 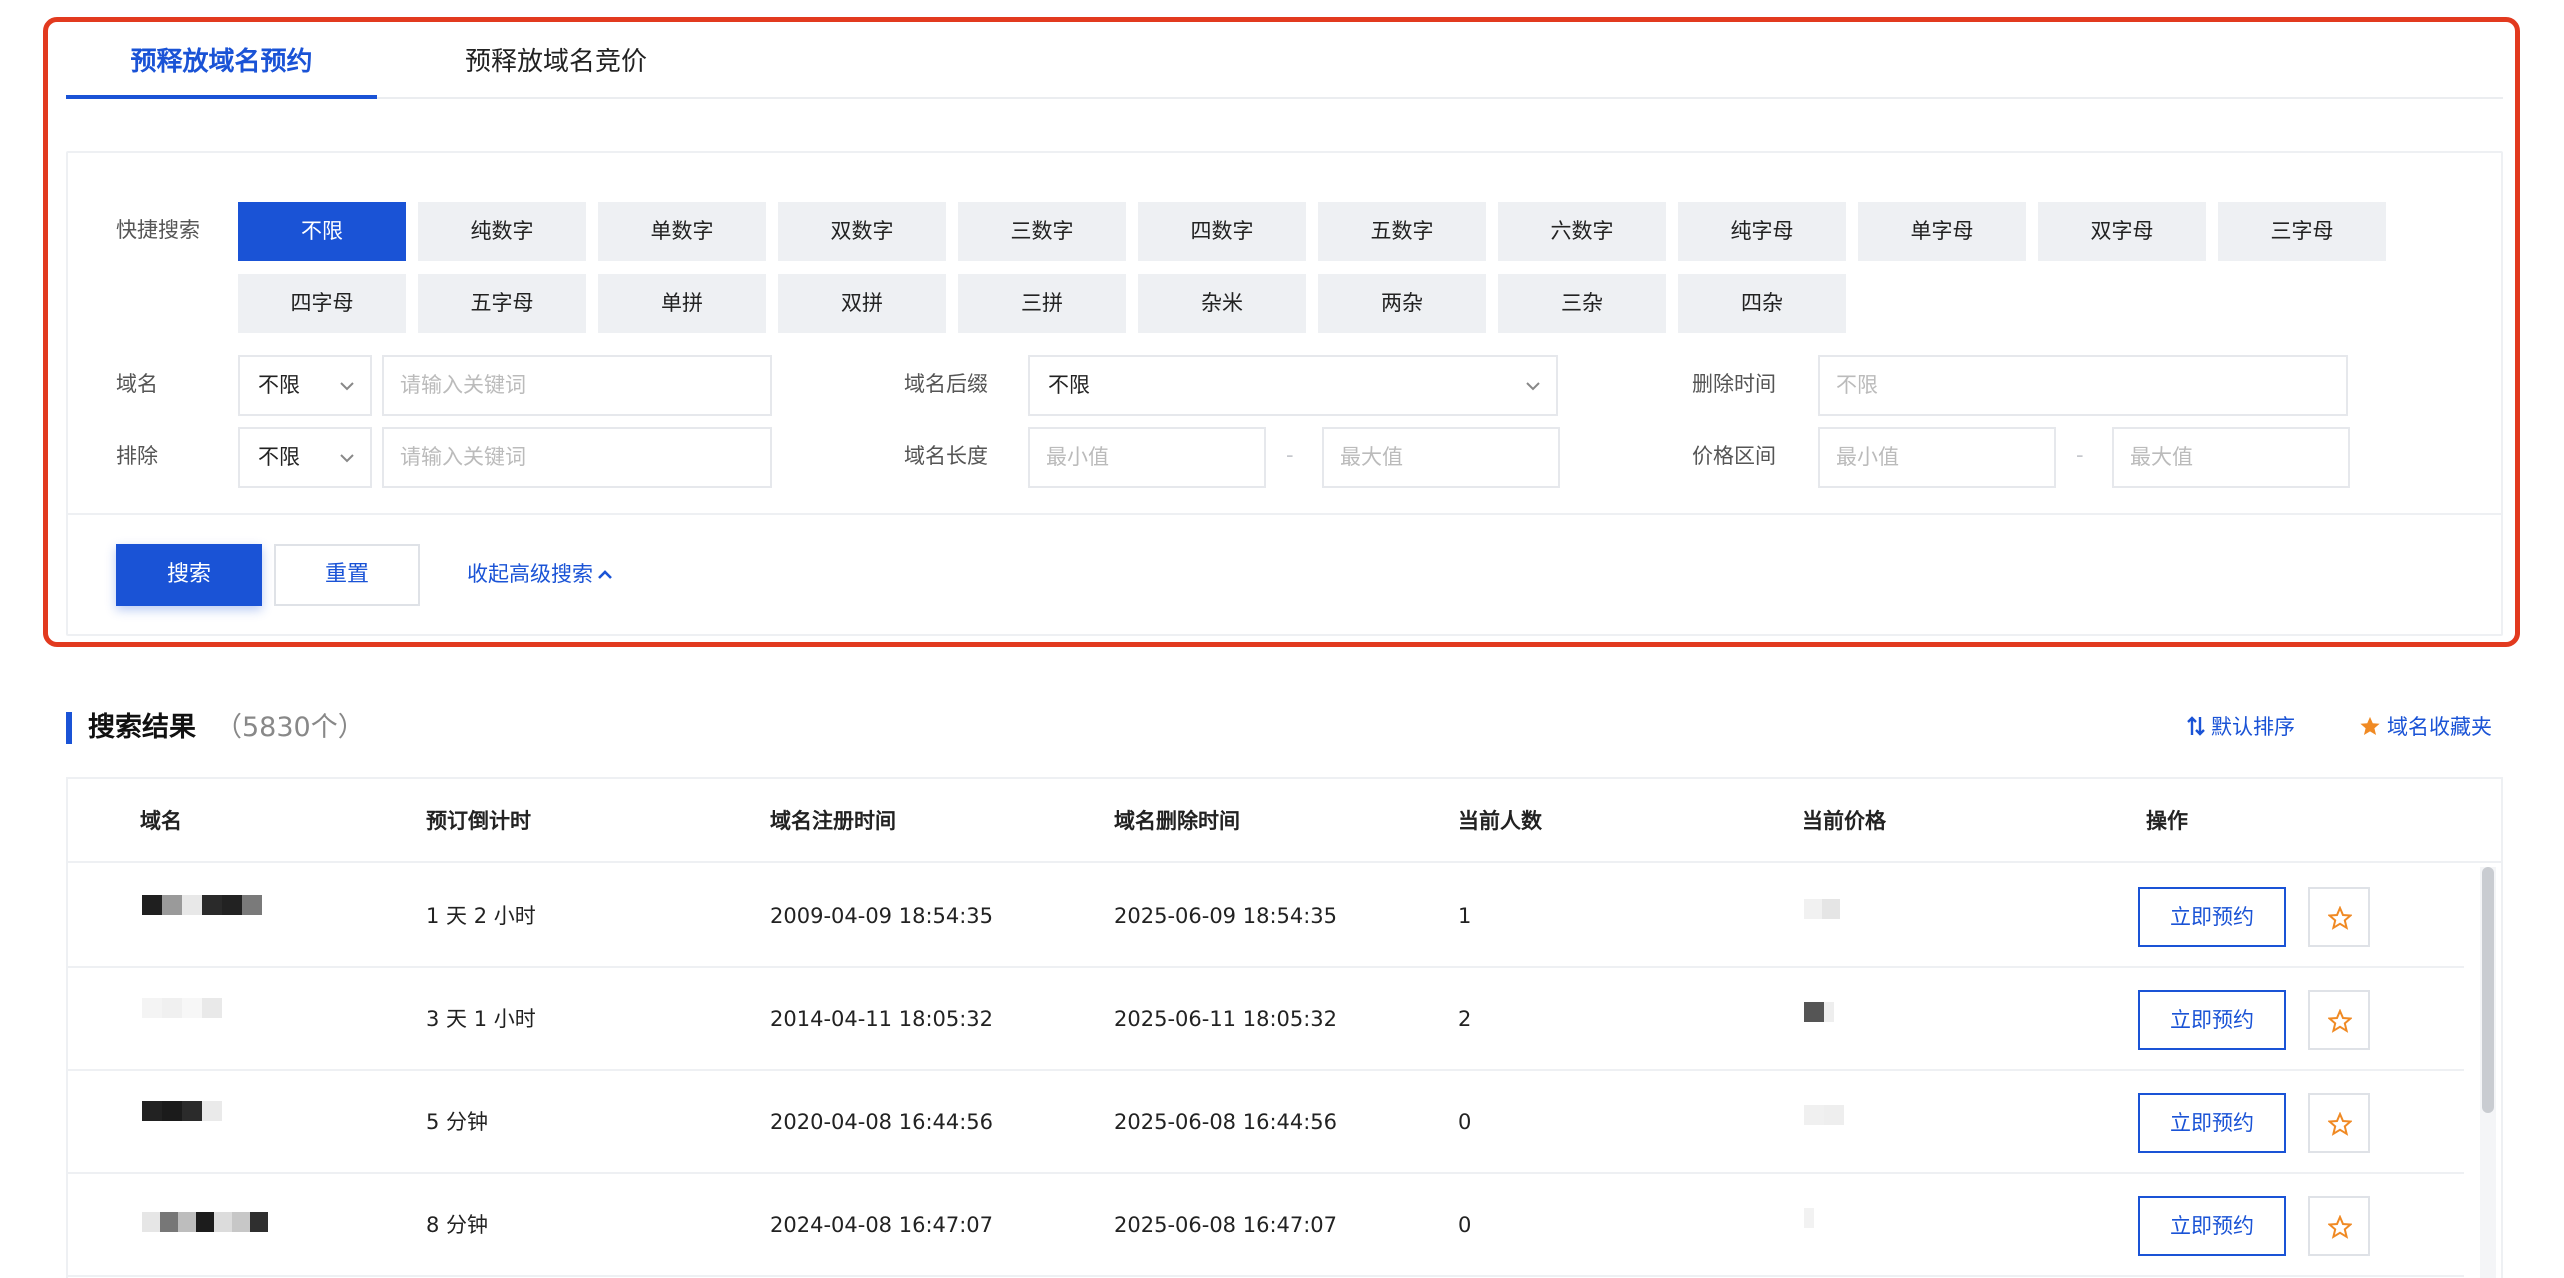 I want to click on quick-search-label: 快捷搜索, so click(x=158, y=230).